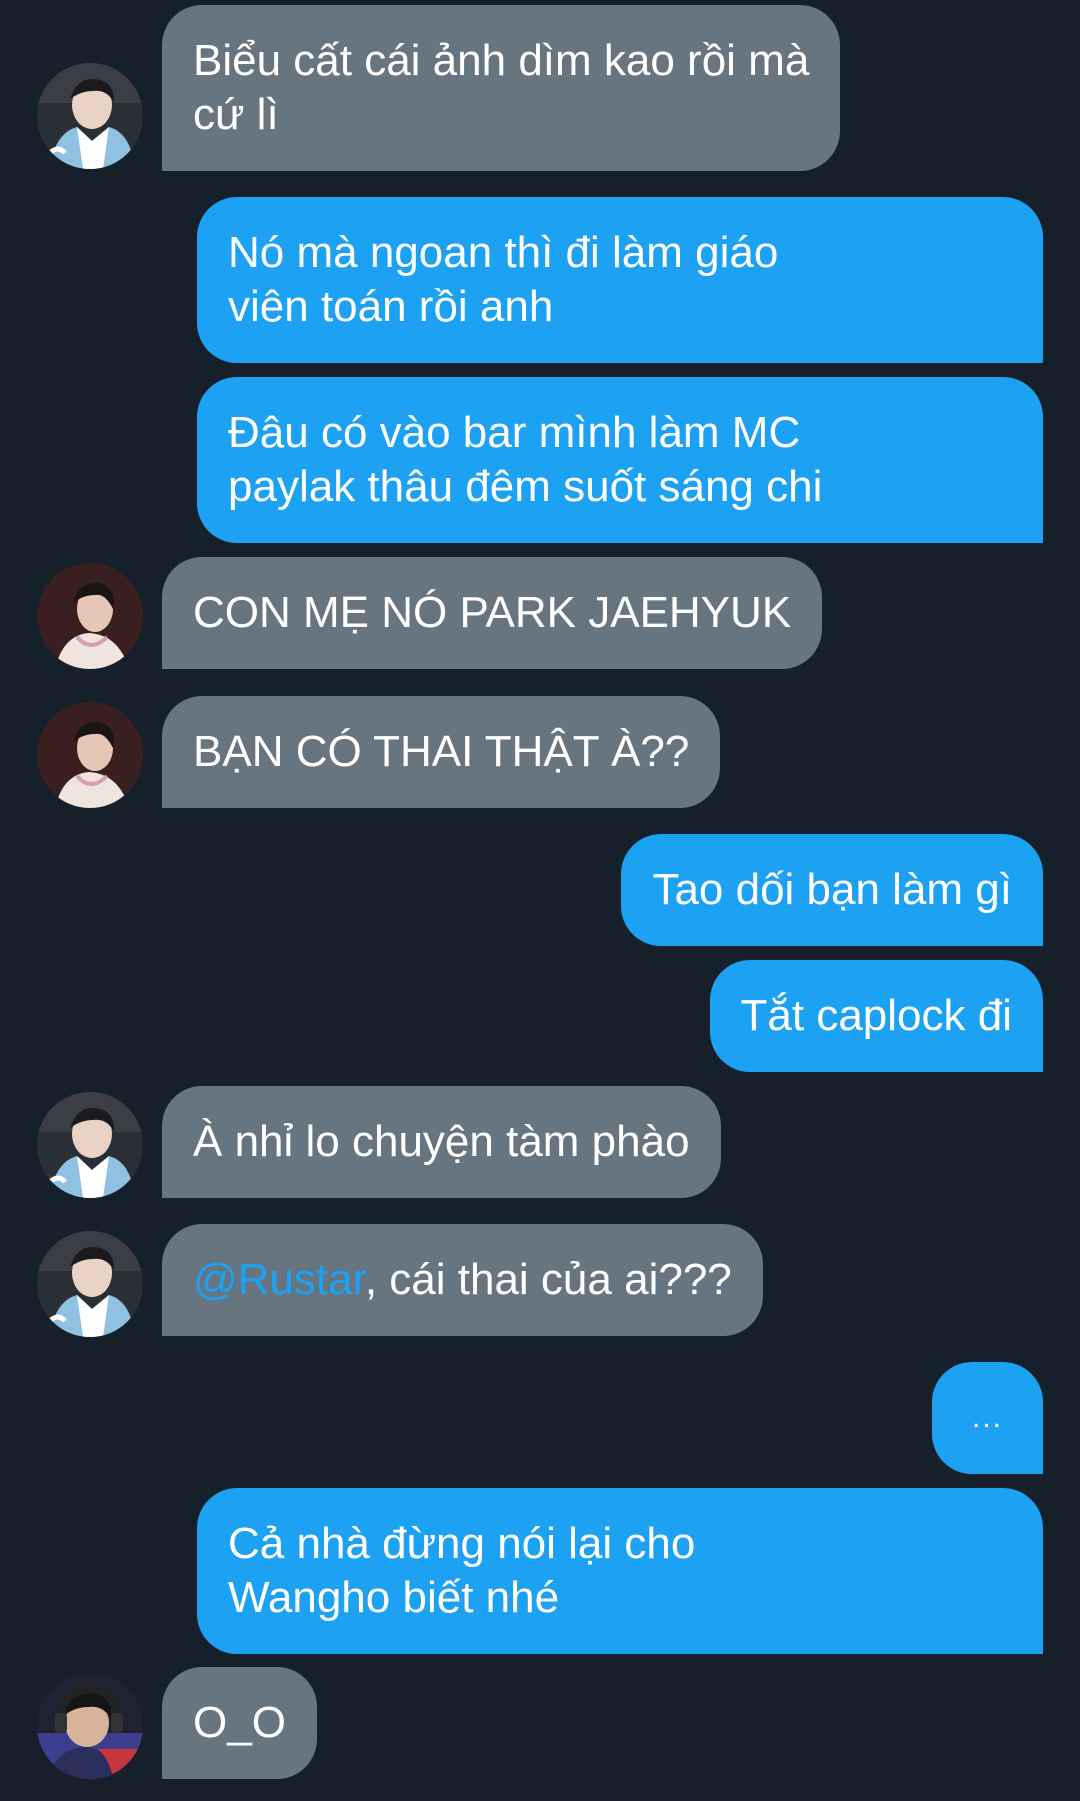 The image size is (1080, 1801). I want to click on message-text-line: viên toán rồi anh, so click(391, 306).